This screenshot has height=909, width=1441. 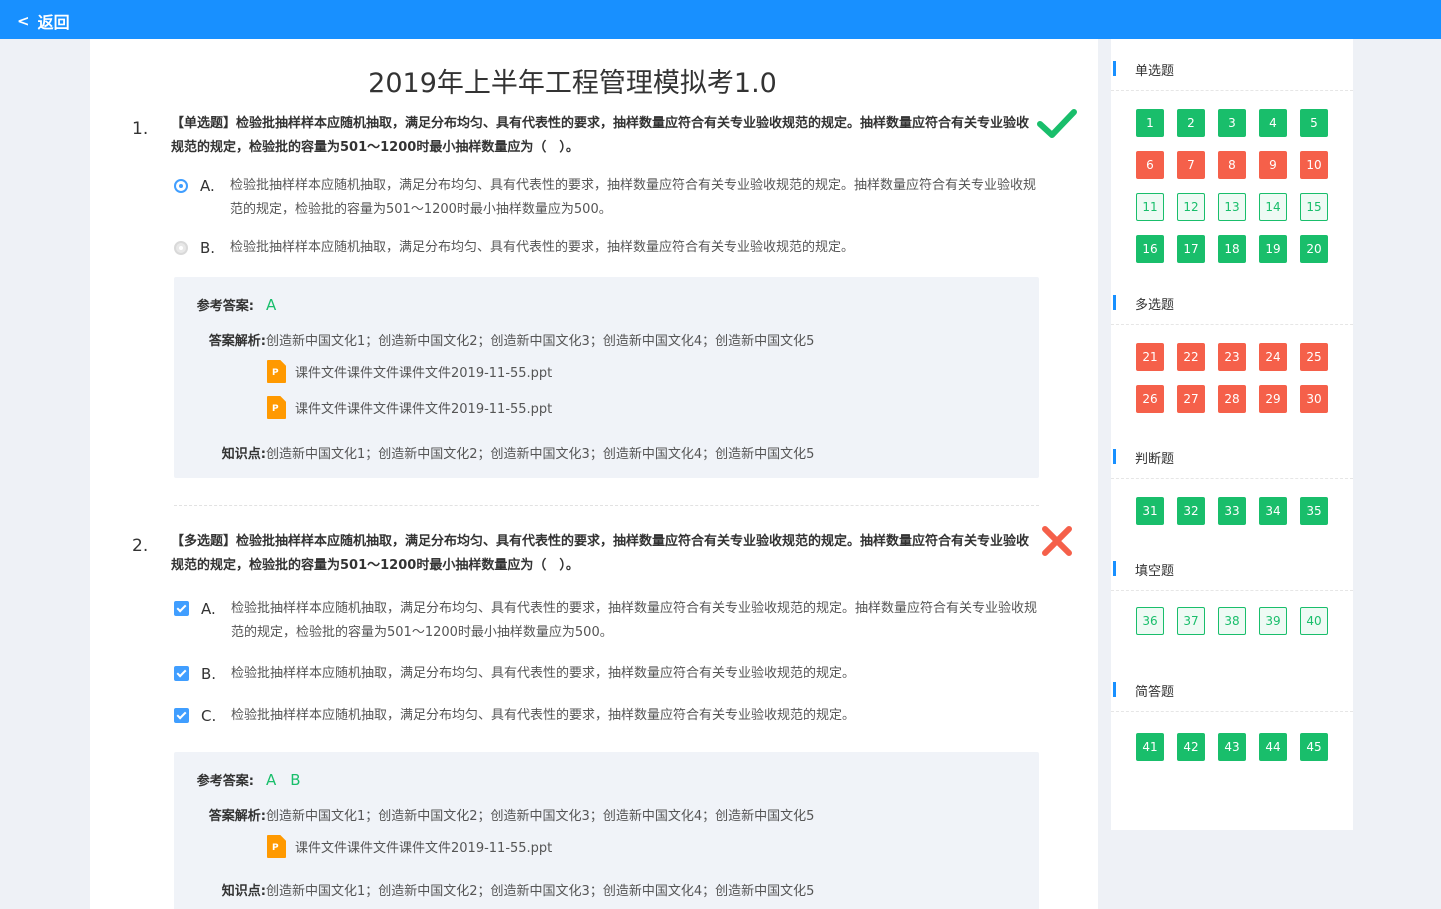 What do you see at coordinates (181, 186) in the screenshot?
I see `radio-selected` at bounding box center [181, 186].